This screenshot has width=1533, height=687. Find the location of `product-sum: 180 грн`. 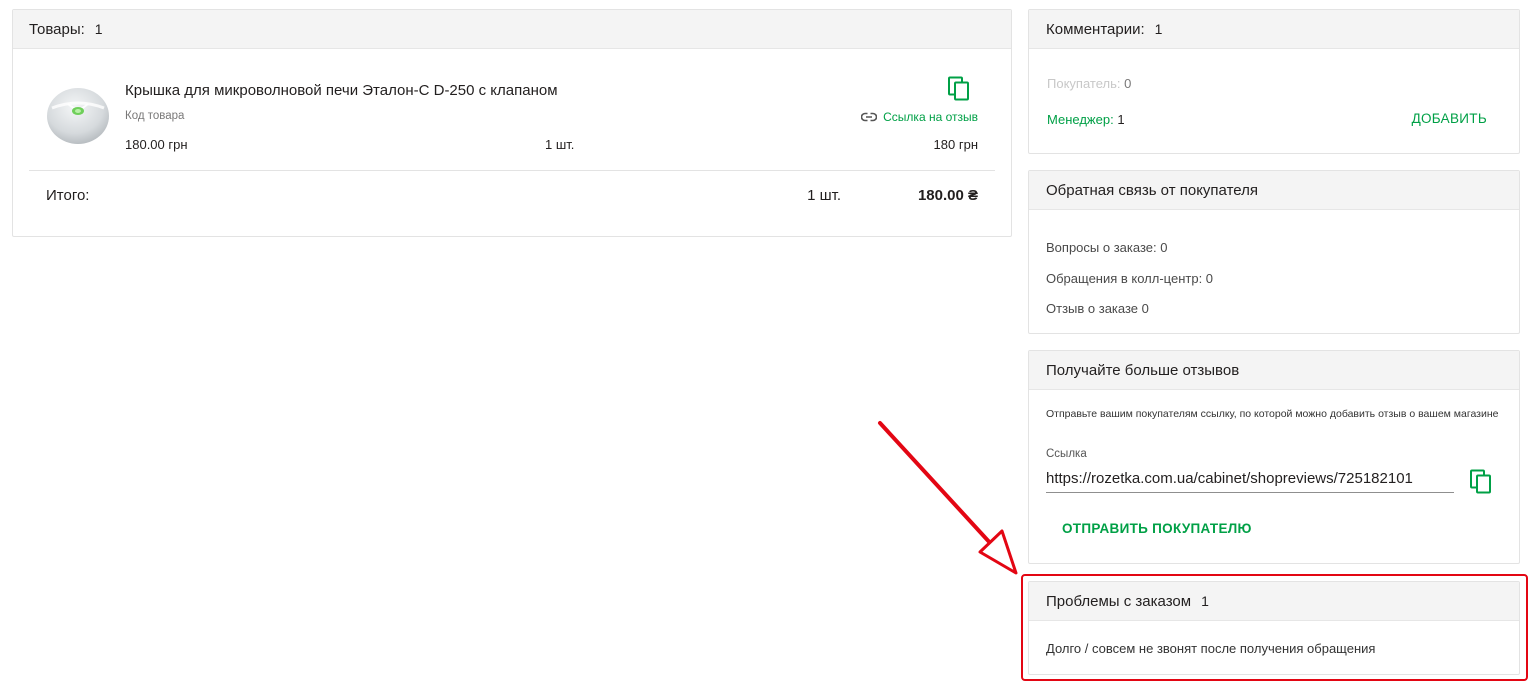

product-sum: 180 грн is located at coordinates (955, 144).